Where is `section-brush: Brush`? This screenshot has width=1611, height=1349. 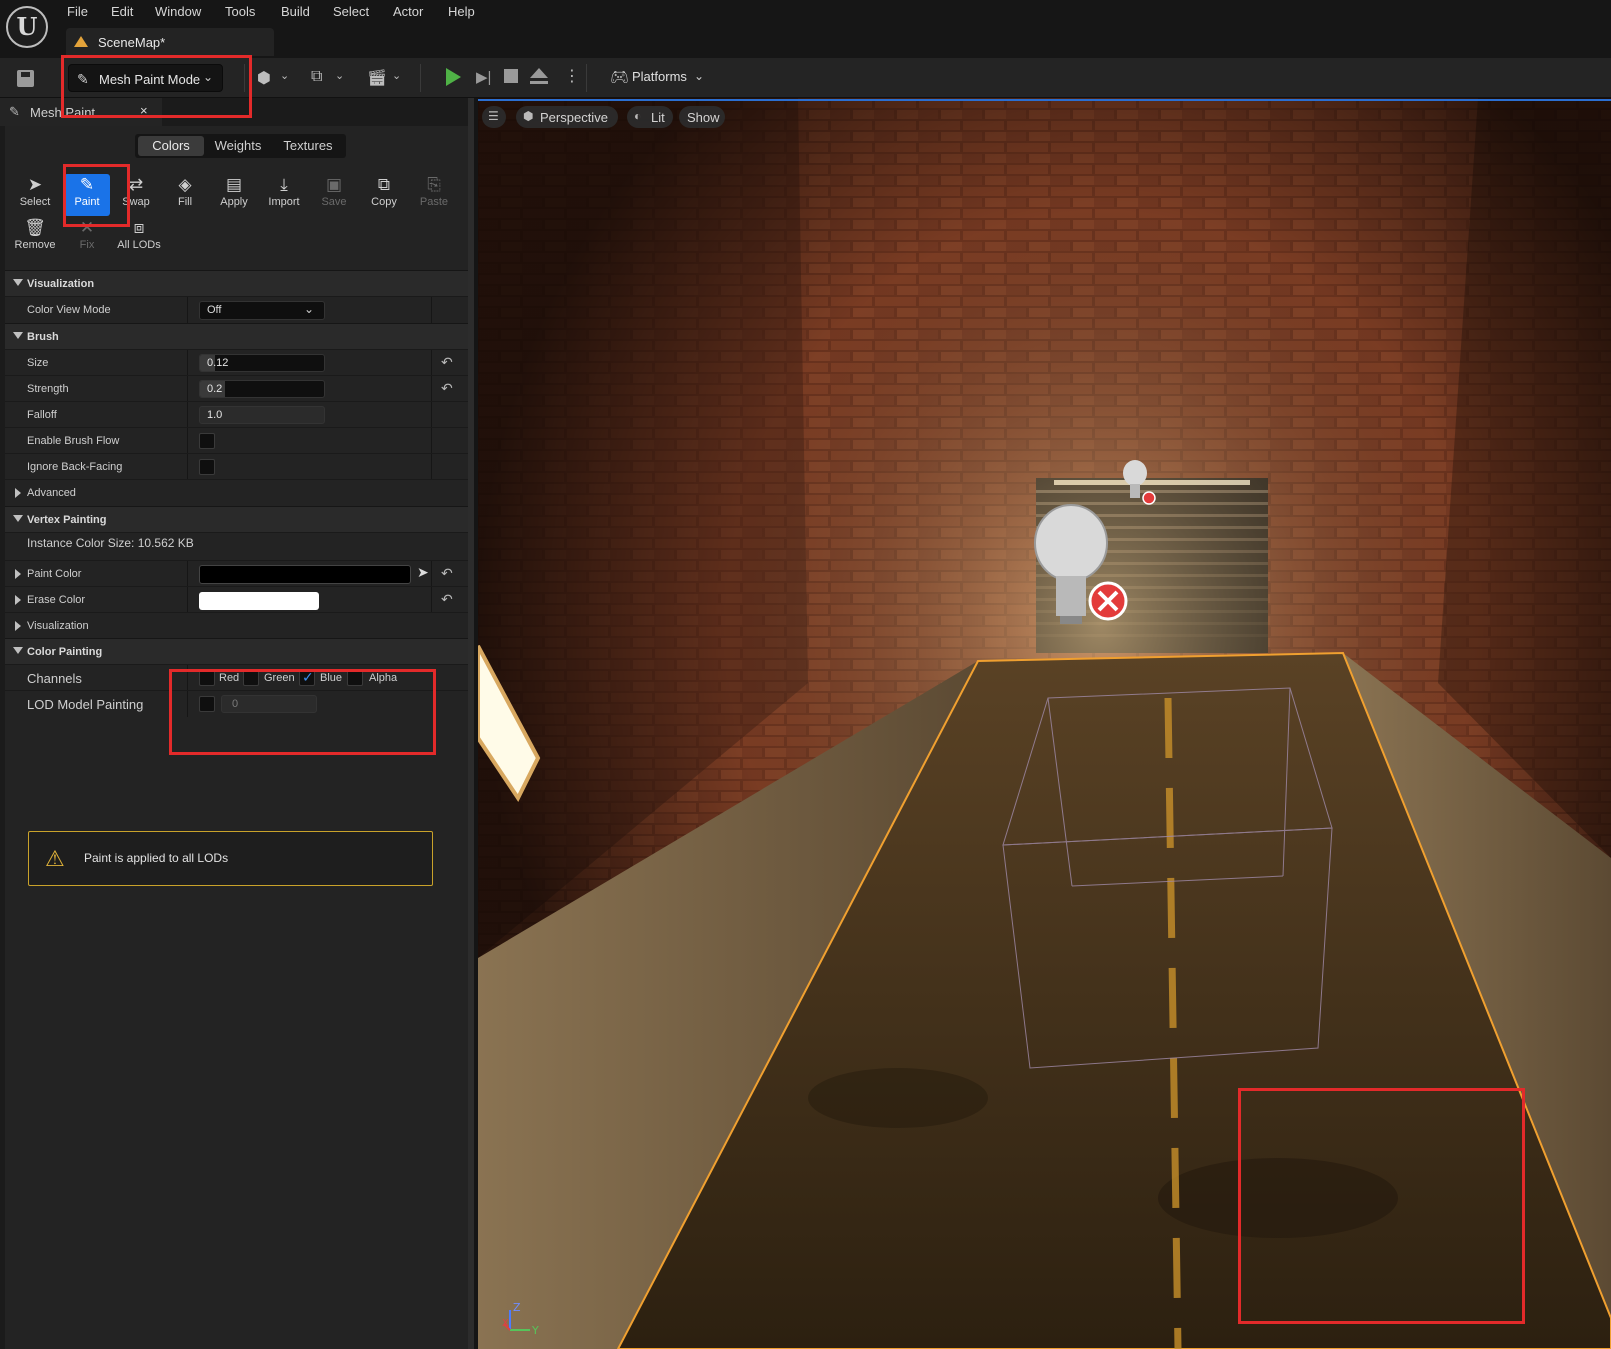 section-brush: Brush is located at coordinates (239, 336).